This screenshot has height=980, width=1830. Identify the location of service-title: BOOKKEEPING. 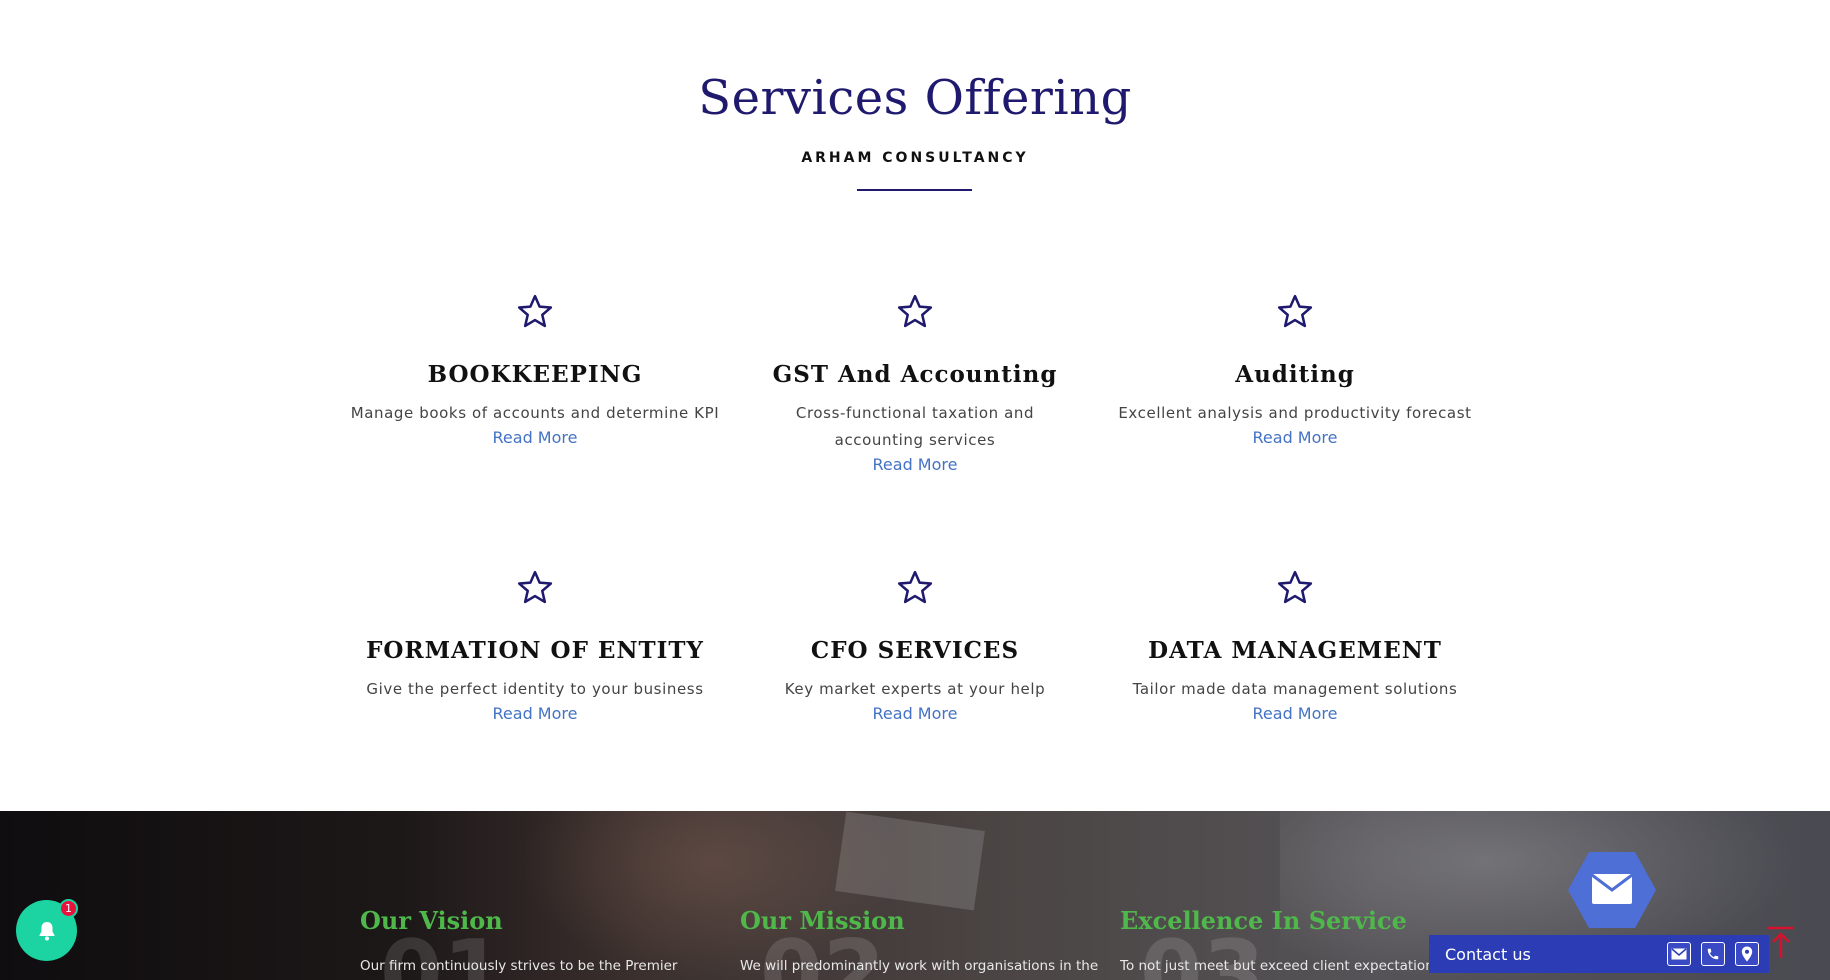
(535, 374).